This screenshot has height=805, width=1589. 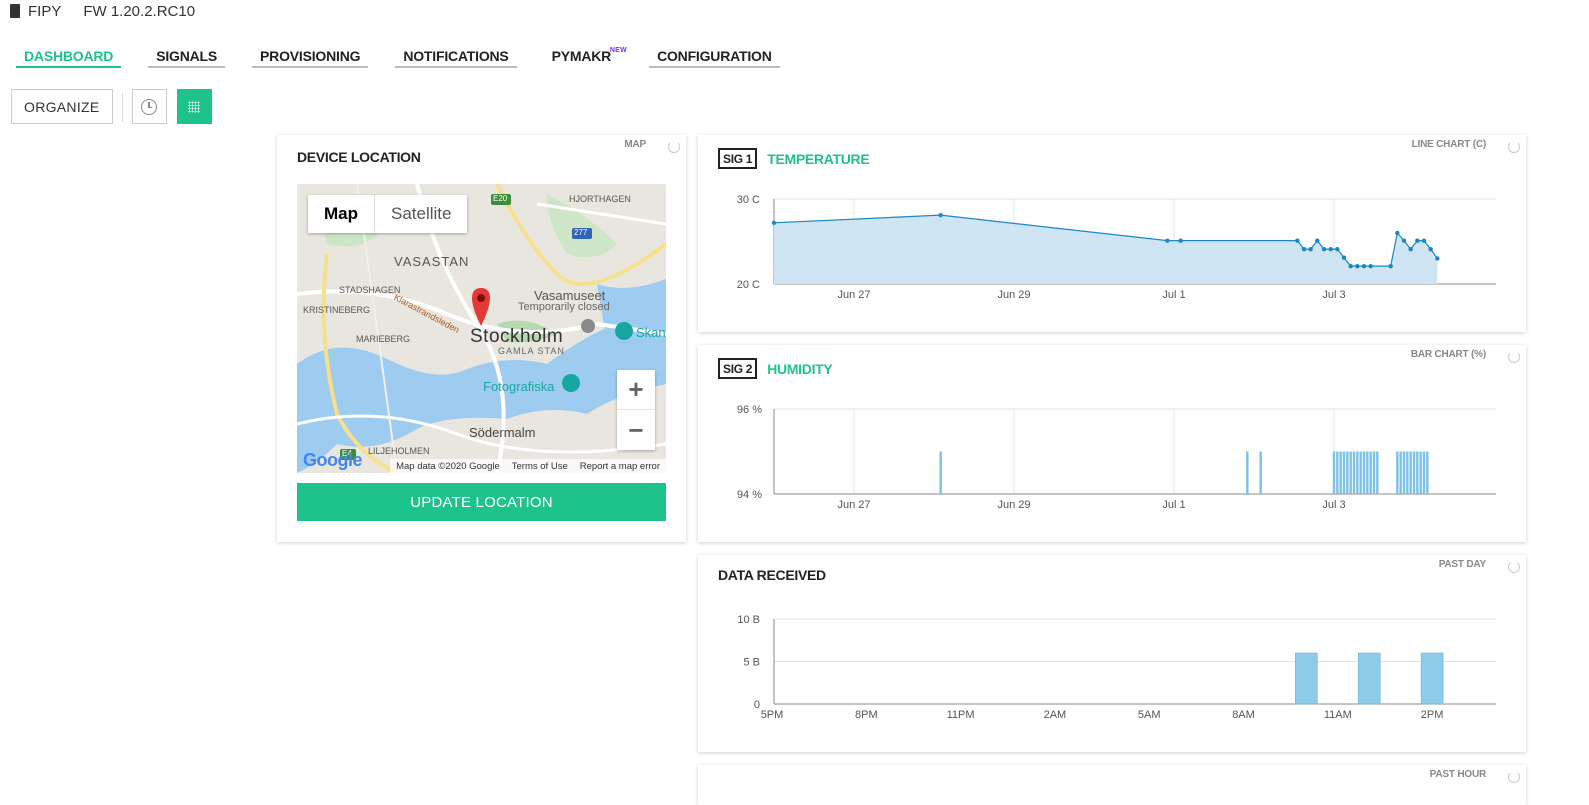 I want to click on x-tick-label: 8PM, so click(x=866, y=715).